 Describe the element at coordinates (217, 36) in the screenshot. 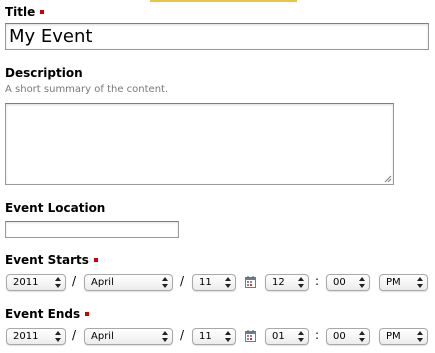

I see `title-input: My Event` at that location.